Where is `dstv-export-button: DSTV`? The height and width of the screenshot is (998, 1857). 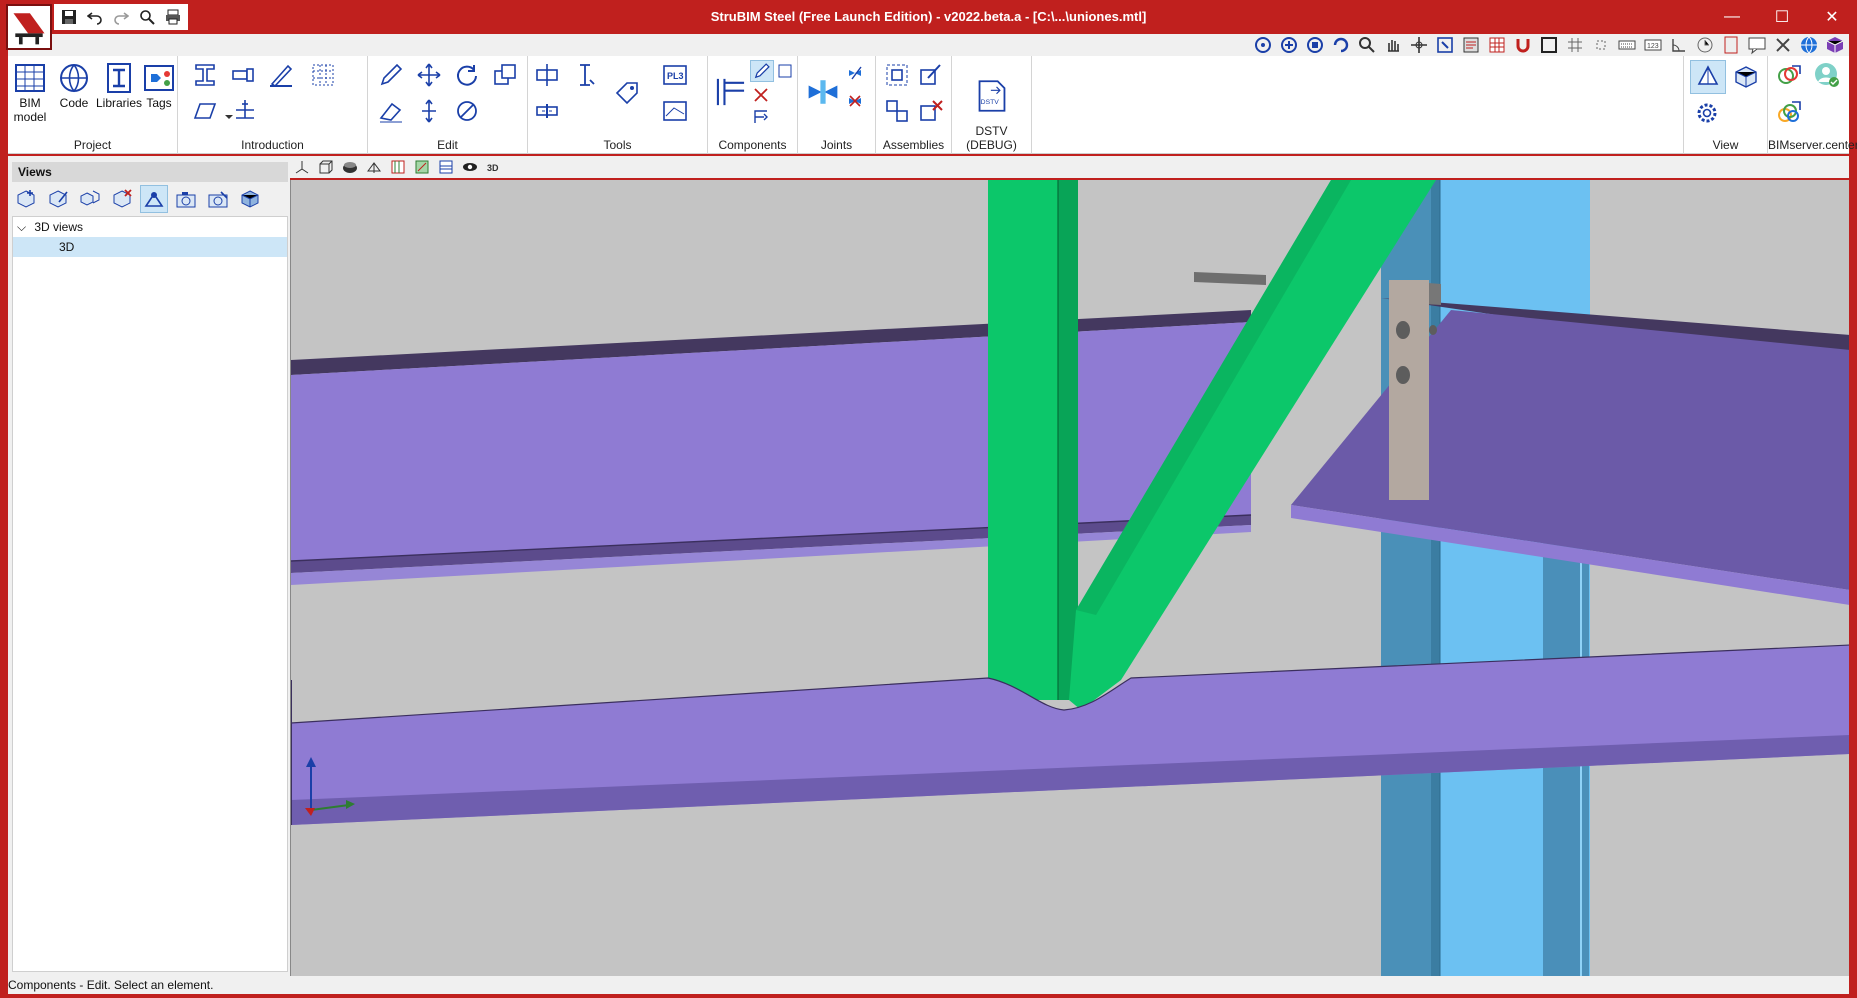
dstv-export-button: DSTV is located at coordinates (992, 96).